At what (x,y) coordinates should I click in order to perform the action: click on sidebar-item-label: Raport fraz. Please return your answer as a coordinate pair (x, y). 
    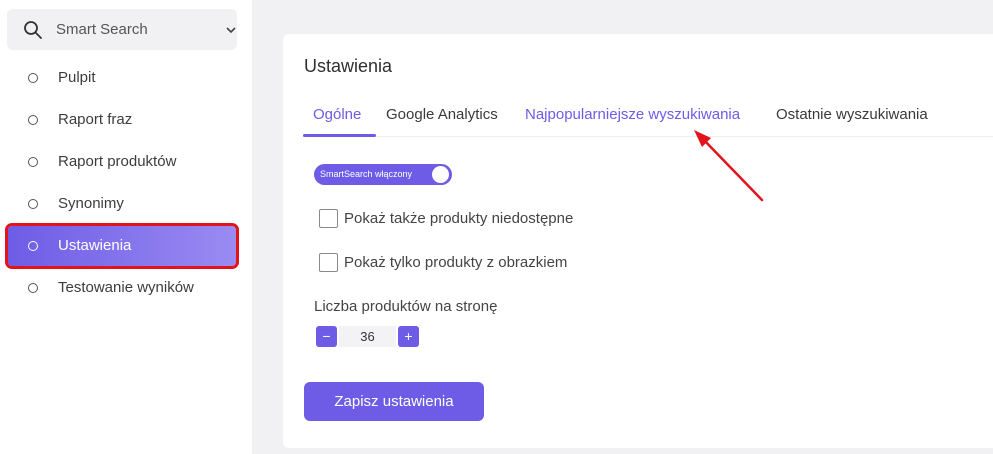
    Looking at the image, I should click on (95, 119).